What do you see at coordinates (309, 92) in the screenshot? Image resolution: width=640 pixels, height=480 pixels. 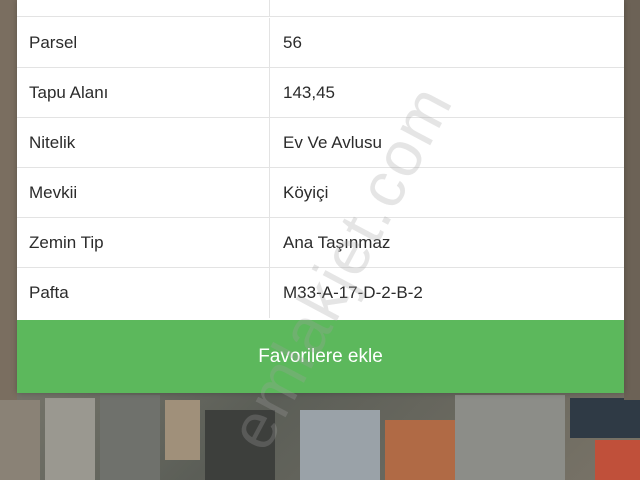 I see `row-value: 143,45` at bounding box center [309, 92].